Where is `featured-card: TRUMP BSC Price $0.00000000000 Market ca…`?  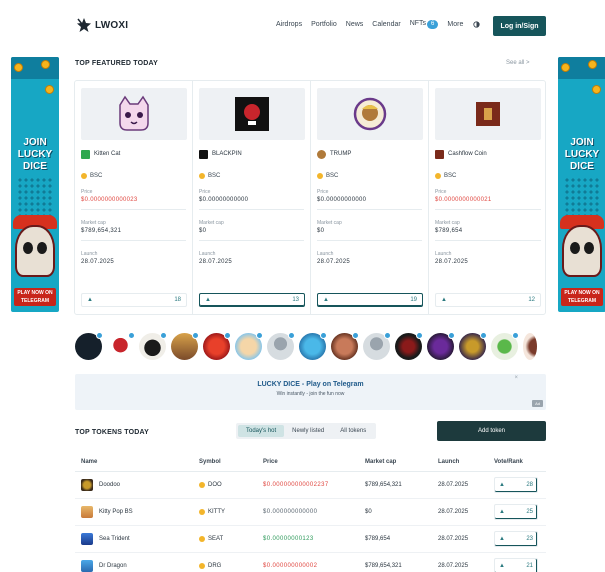 featured-card: TRUMP BSC Price $0.00000000000 Market ca… is located at coordinates (370, 197).